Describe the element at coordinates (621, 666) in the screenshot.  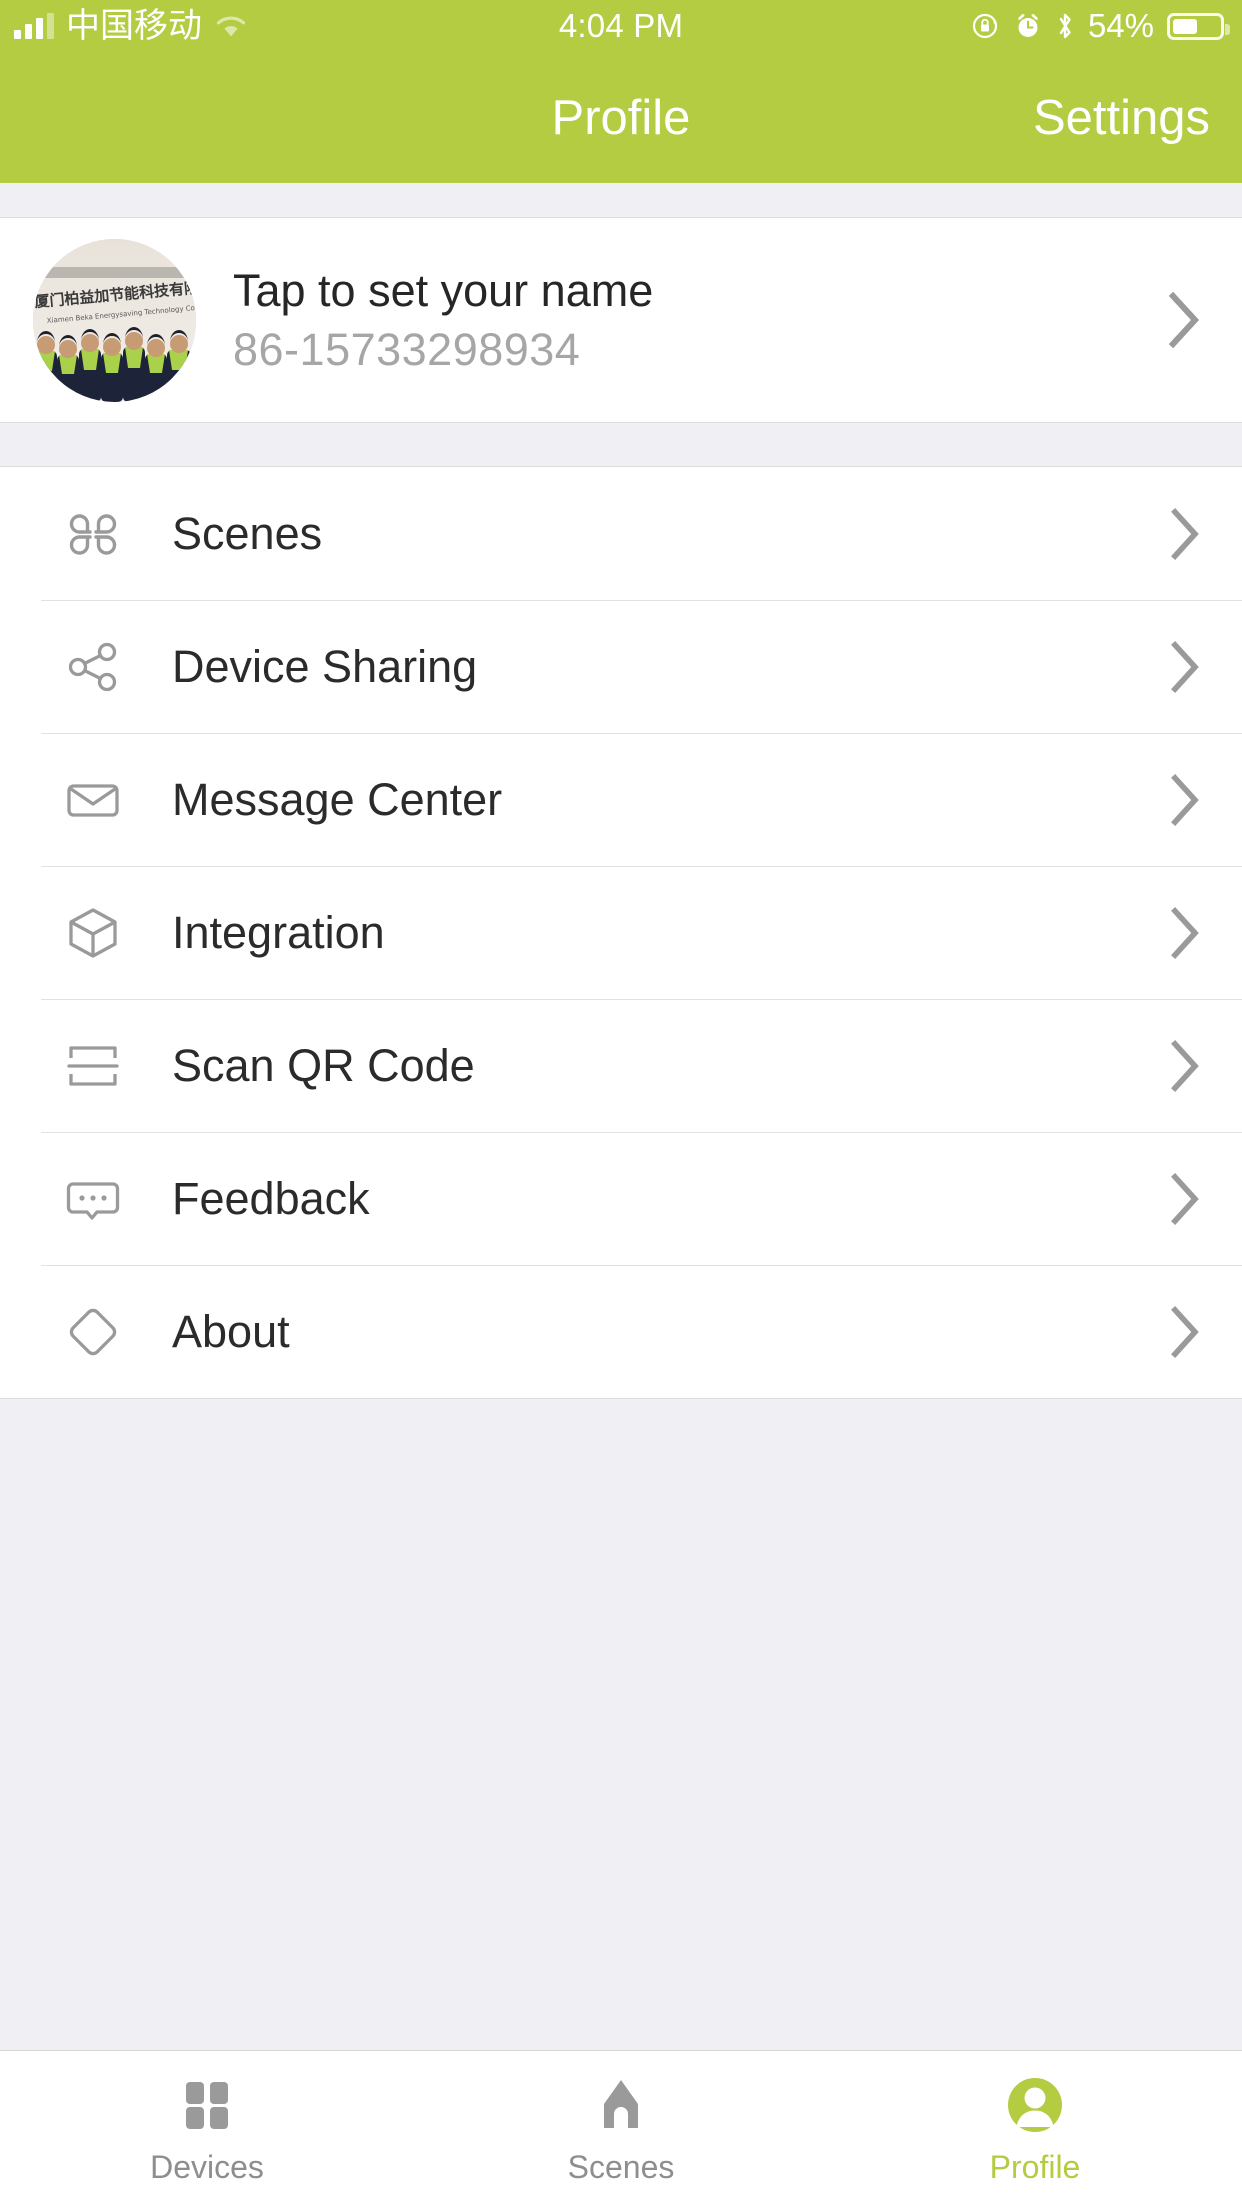
I see `menu-item-device-sharing: Device Sharing` at that location.